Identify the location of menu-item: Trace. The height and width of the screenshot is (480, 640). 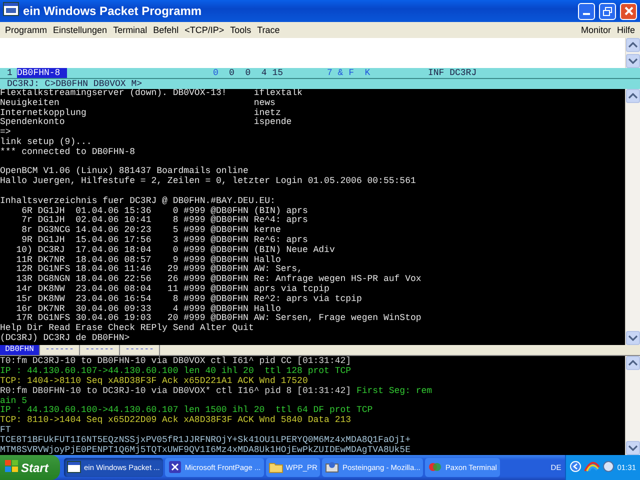
(268, 30).